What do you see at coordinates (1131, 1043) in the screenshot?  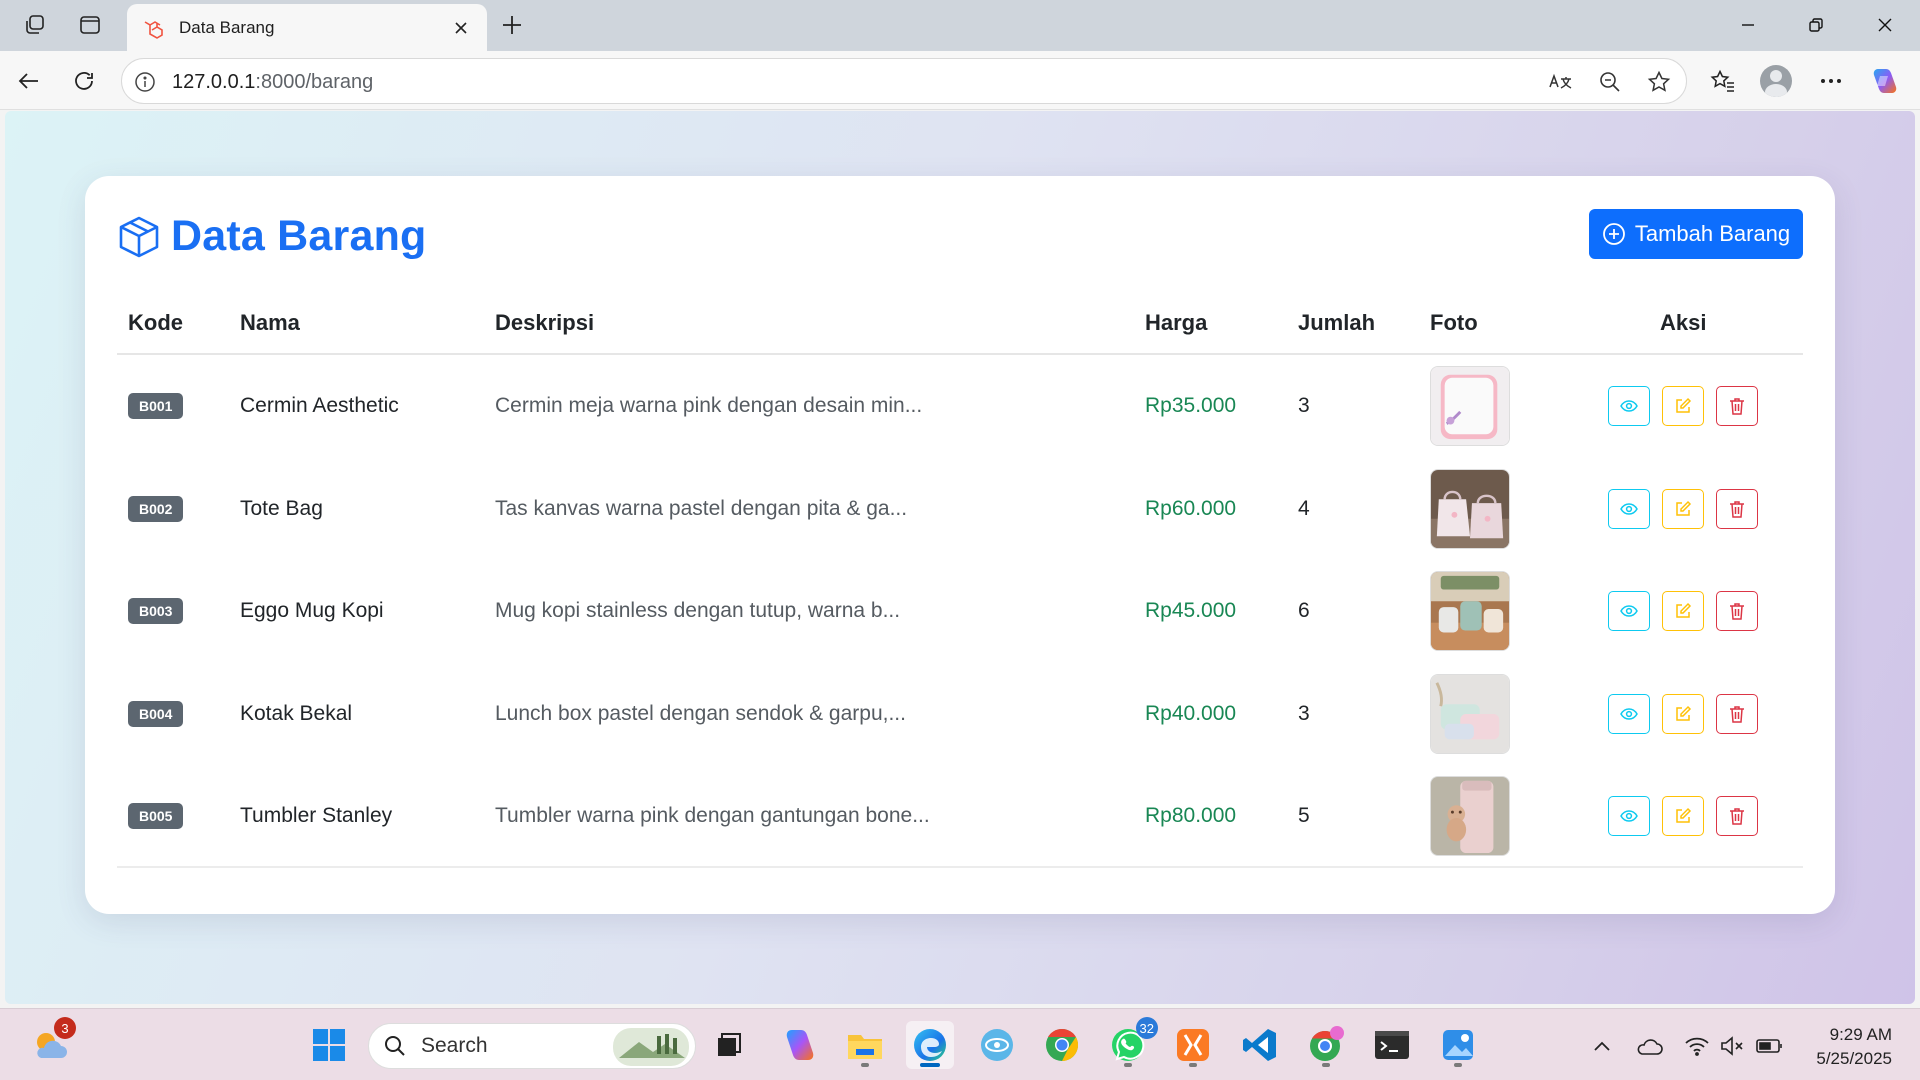 I see `whatsapp-icon: 32` at bounding box center [1131, 1043].